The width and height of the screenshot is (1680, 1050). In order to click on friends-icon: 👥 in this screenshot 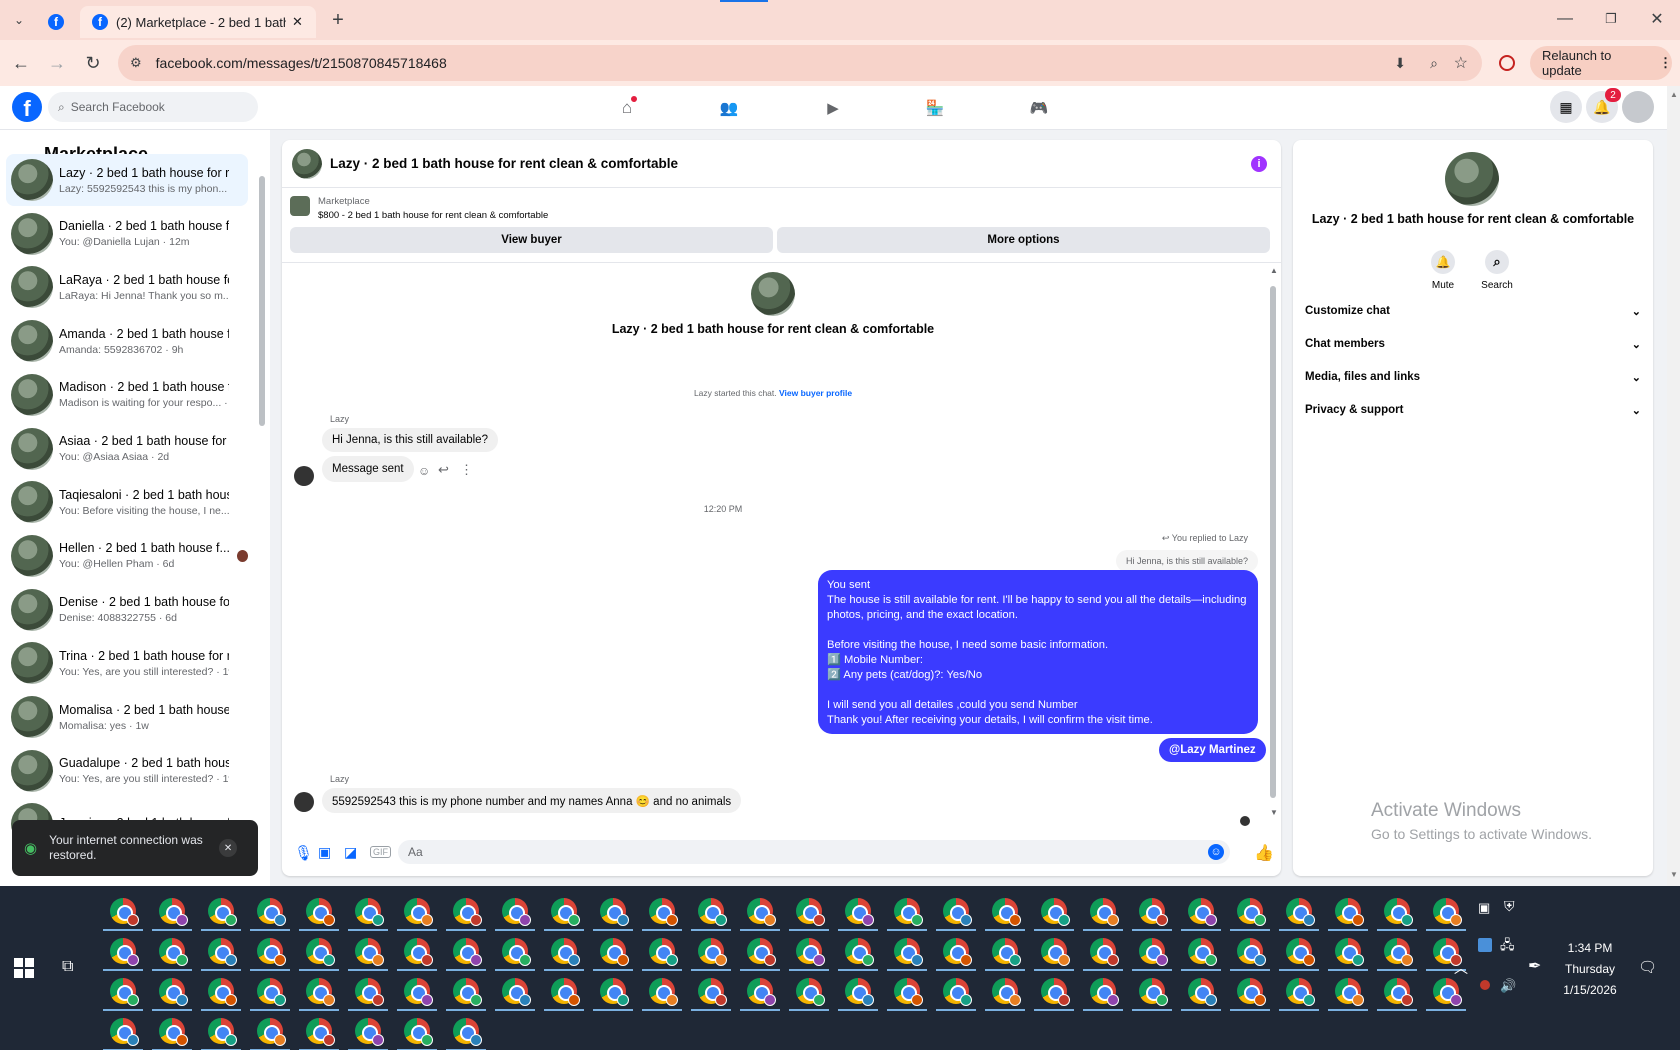, I will do `click(729, 108)`.